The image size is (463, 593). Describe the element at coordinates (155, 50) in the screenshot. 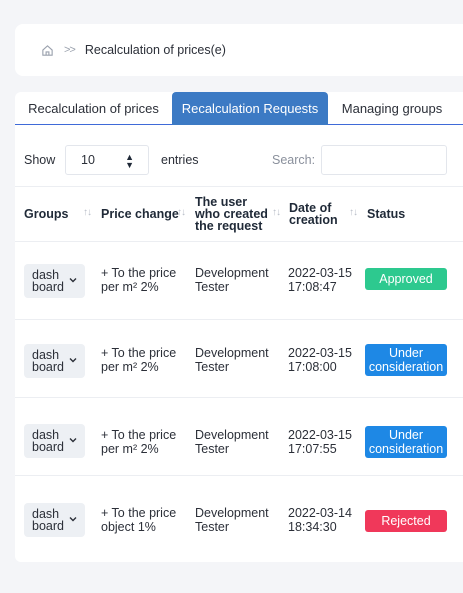

I see `breadcrumb-current: Recalculation of prices(e)` at that location.